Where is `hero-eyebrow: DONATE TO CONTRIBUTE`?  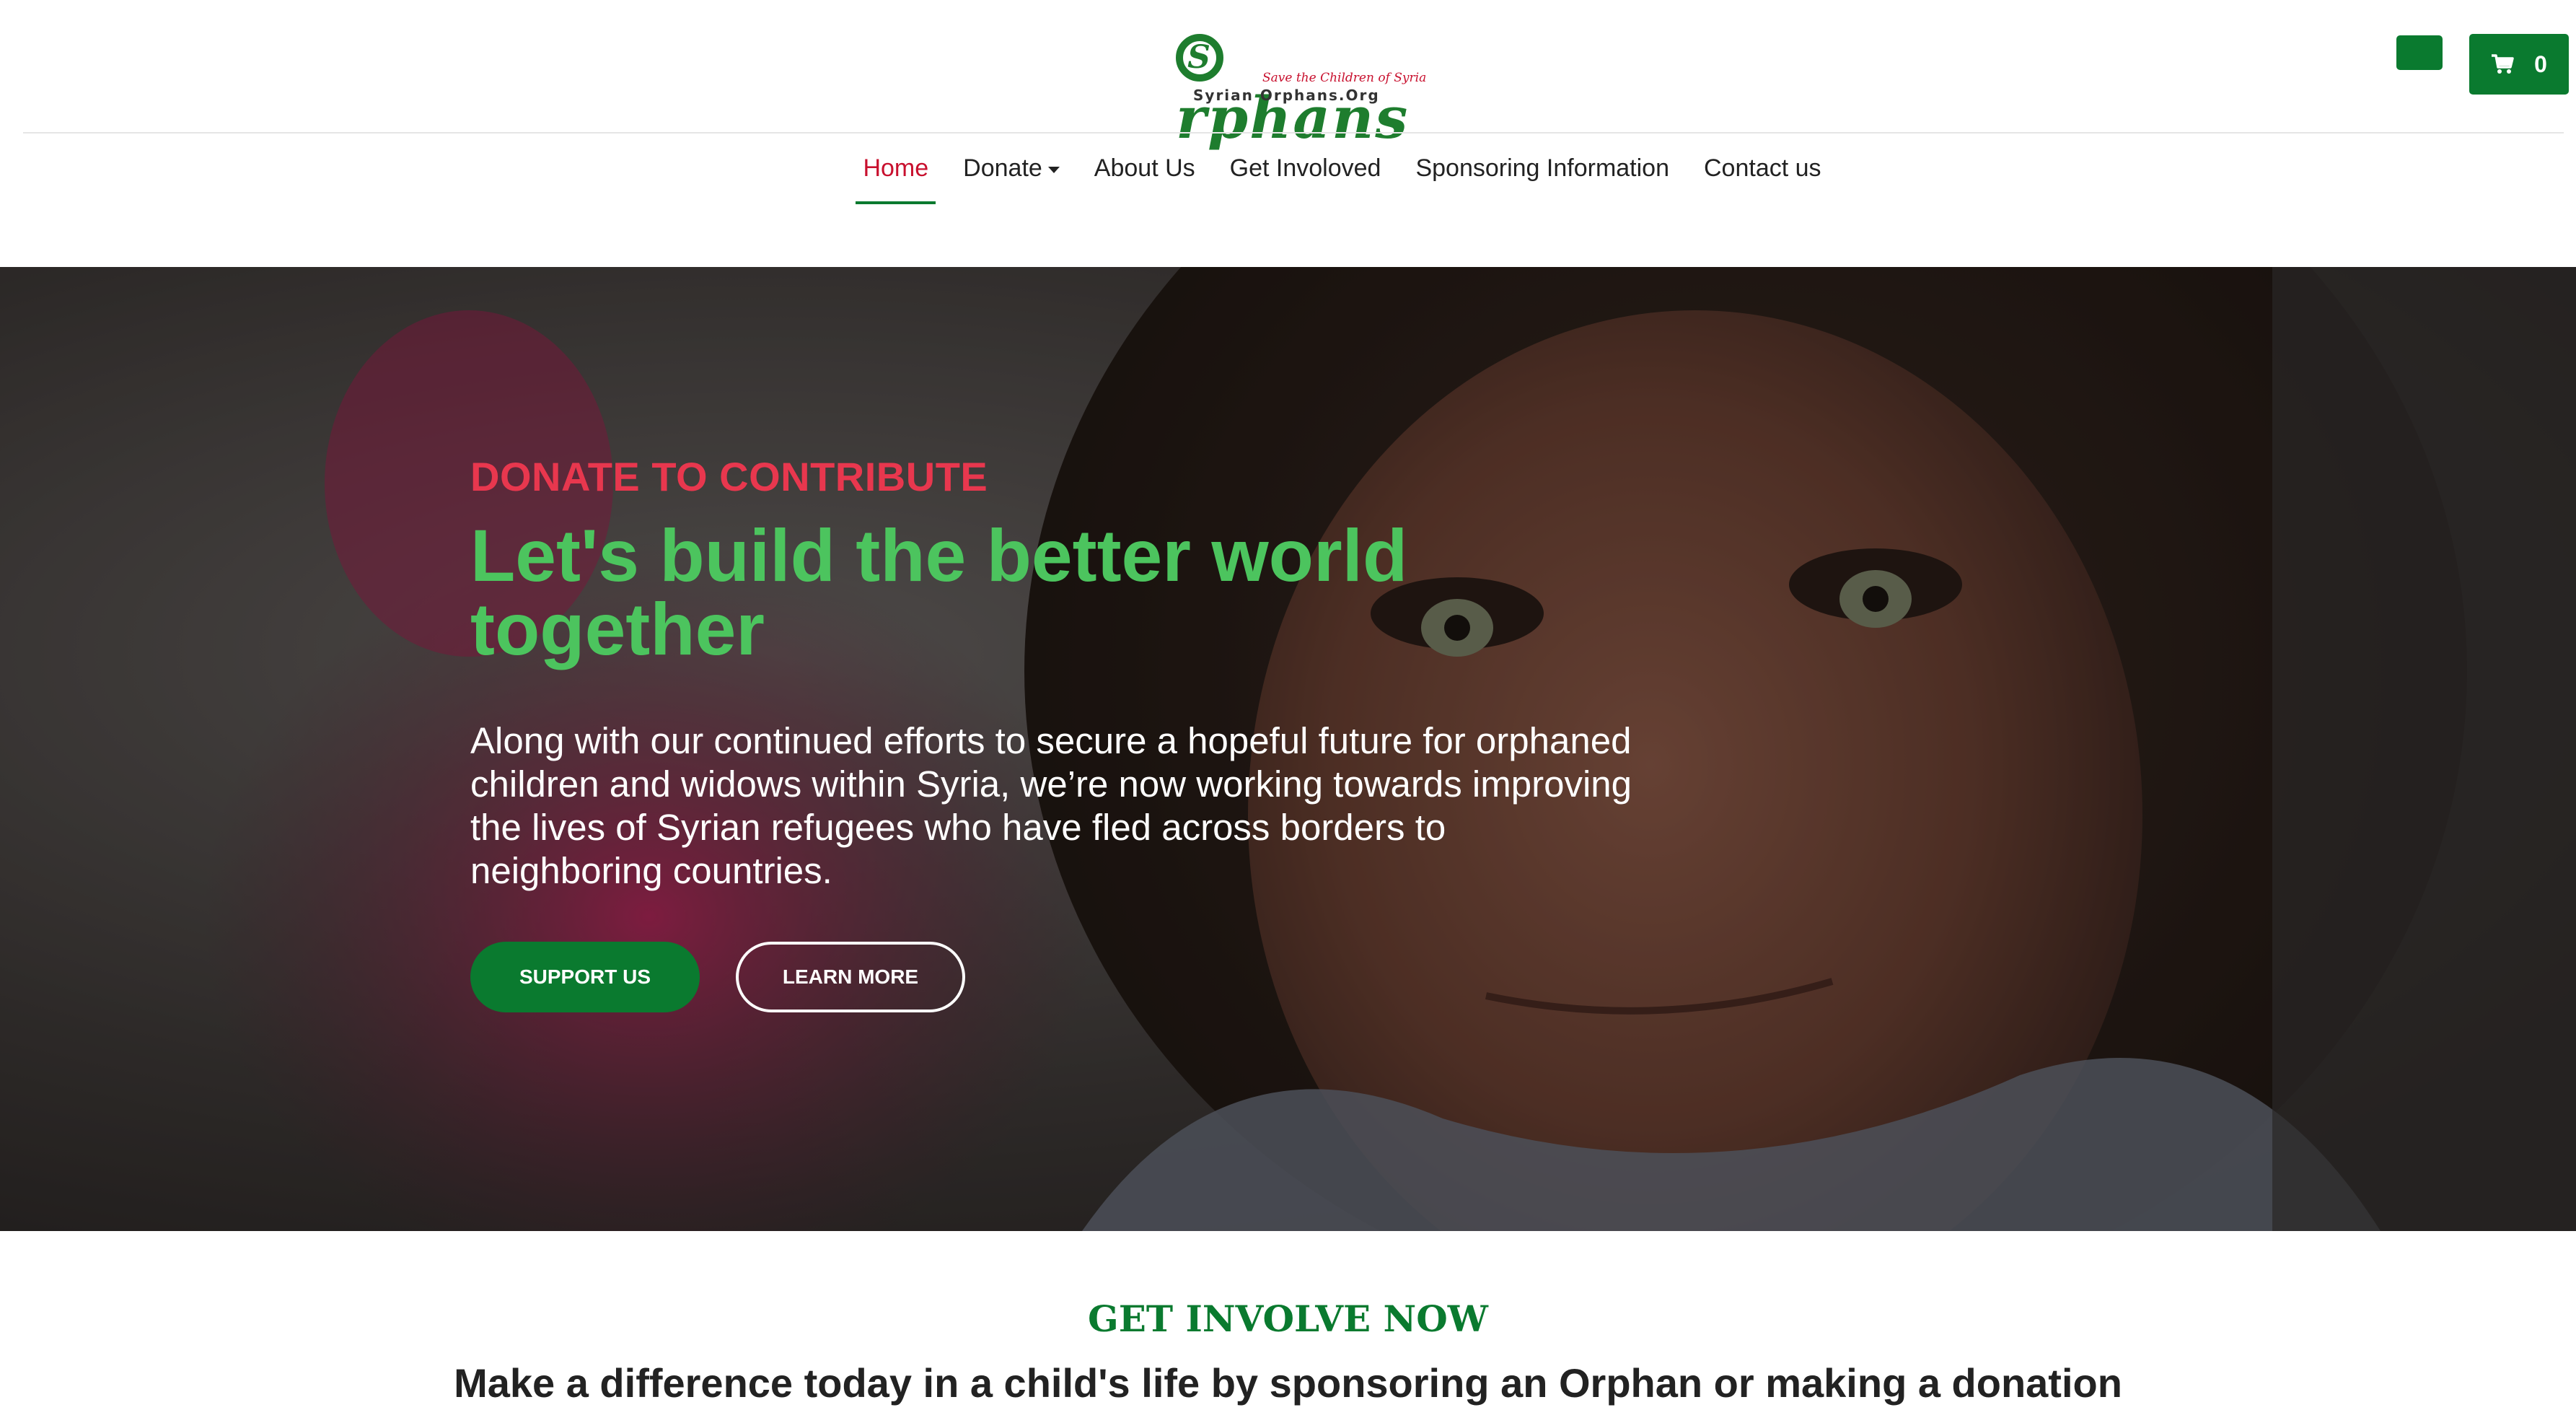
hero-eyebrow: DONATE TO CONTRIBUTE is located at coordinates (729, 476).